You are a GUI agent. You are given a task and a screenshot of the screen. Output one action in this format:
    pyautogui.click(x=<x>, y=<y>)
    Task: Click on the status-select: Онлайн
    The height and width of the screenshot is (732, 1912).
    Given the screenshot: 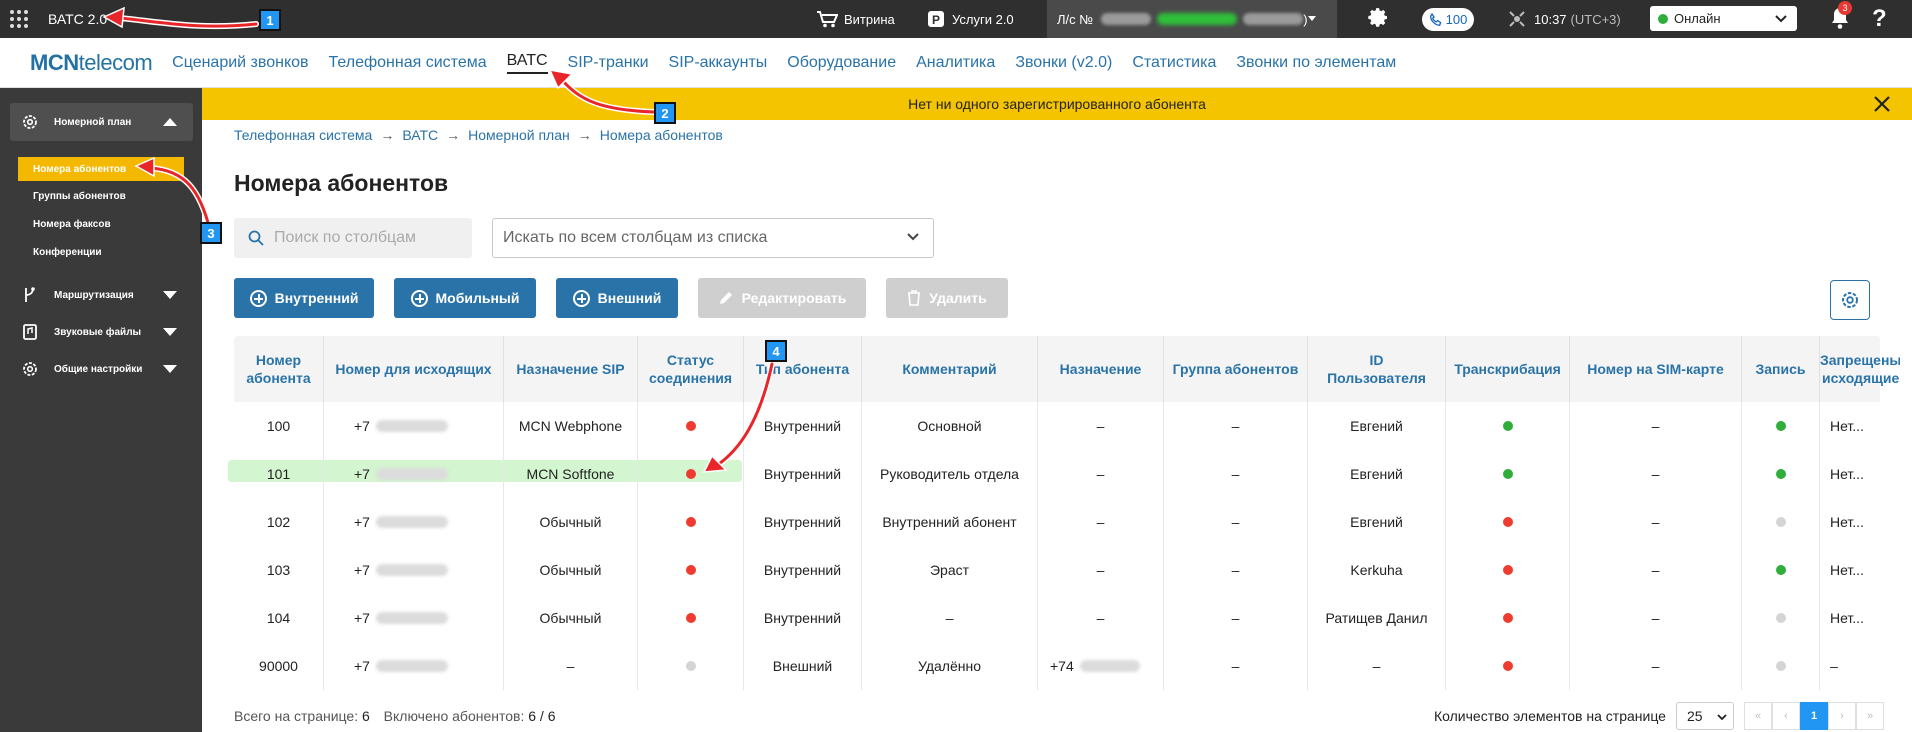 What is the action you would take?
    pyautogui.click(x=1723, y=18)
    